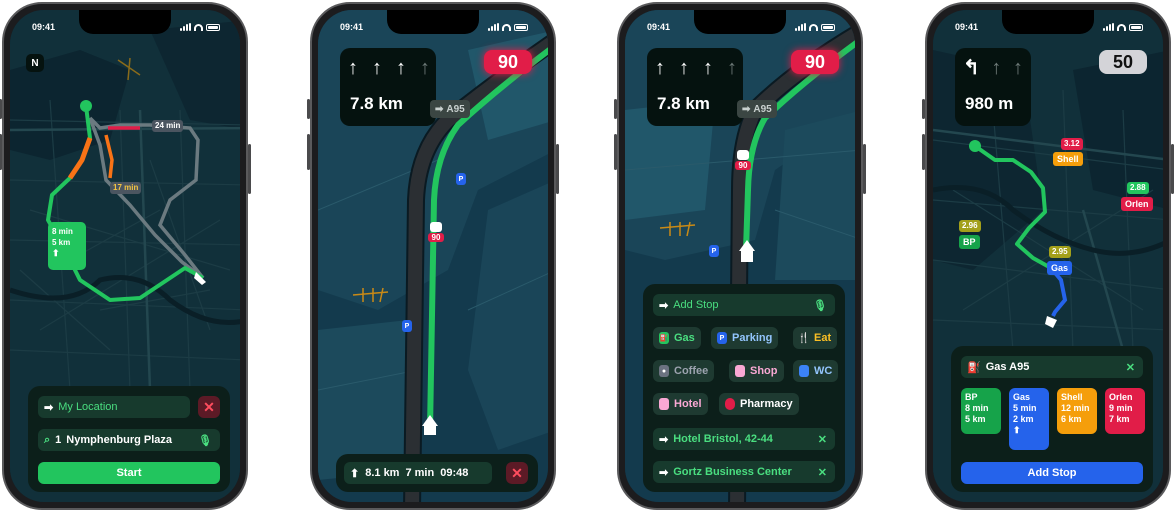 This screenshot has width=1176, height=512. Describe the element at coordinates (1130, 367) in the screenshot. I see `clear-search-icon: ✕` at that location.